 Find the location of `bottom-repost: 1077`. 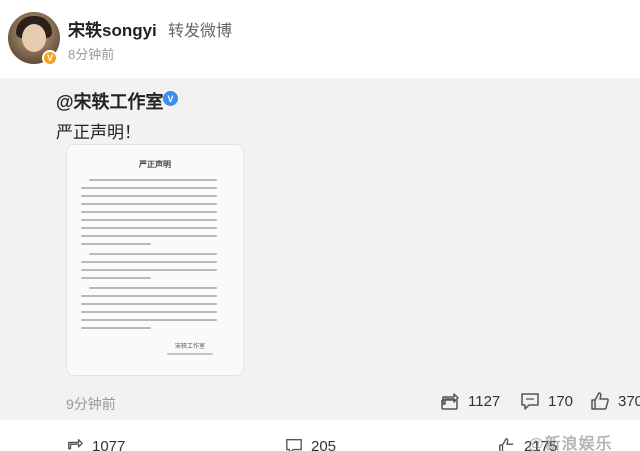

bottom-repost: 1077 is located at coordinates (95, 444).